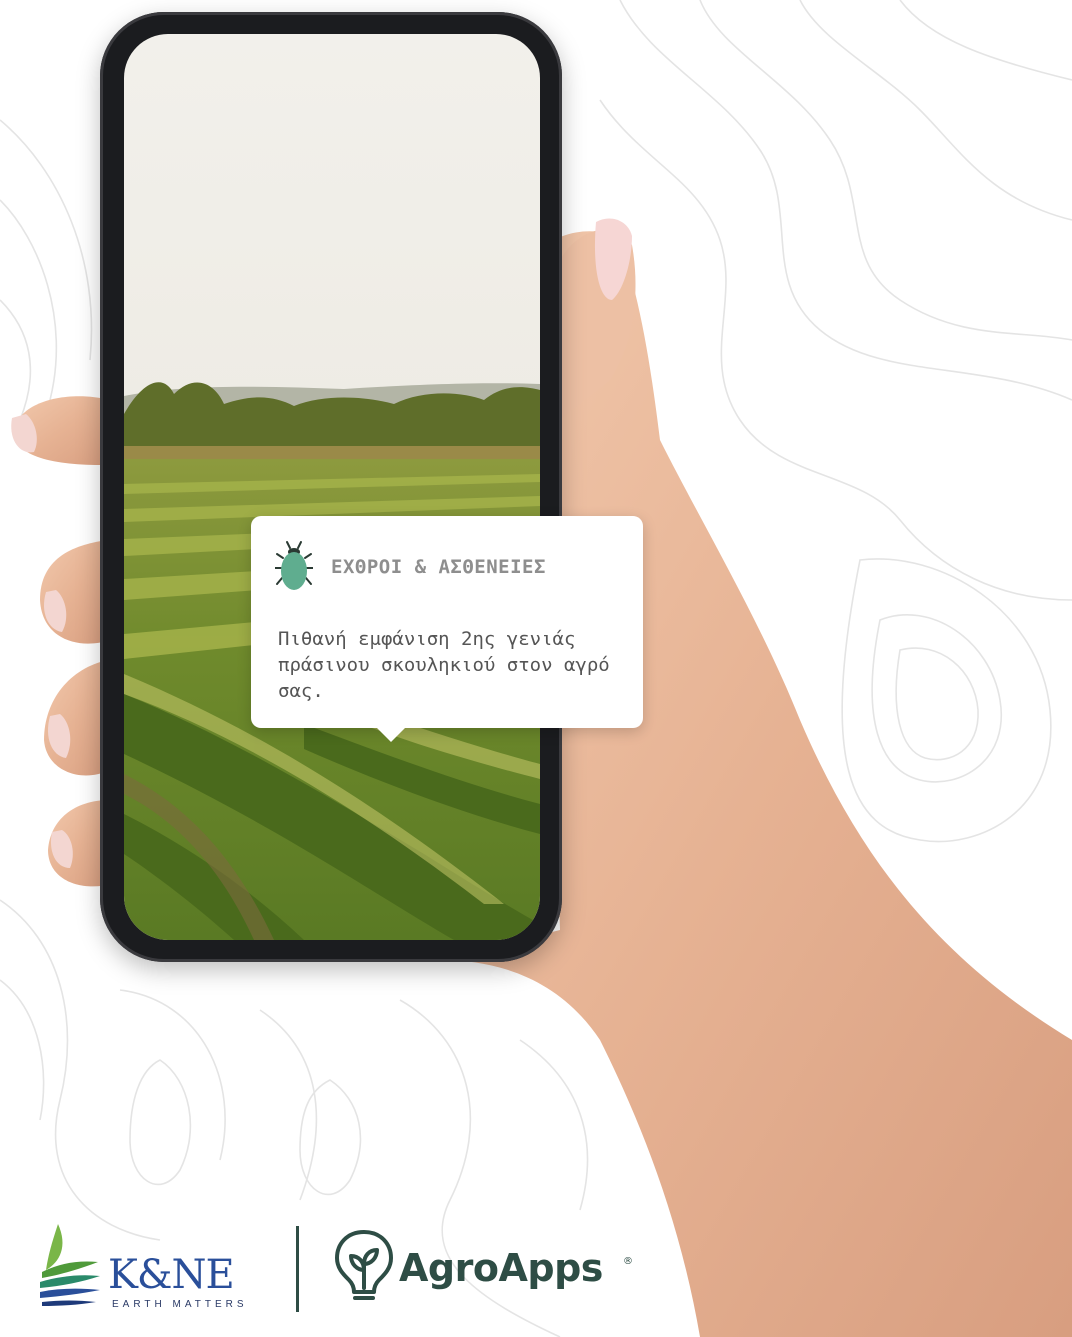  I want to click on kne-logo: K&NE EARTH MATTERS, so click(158, 1267).